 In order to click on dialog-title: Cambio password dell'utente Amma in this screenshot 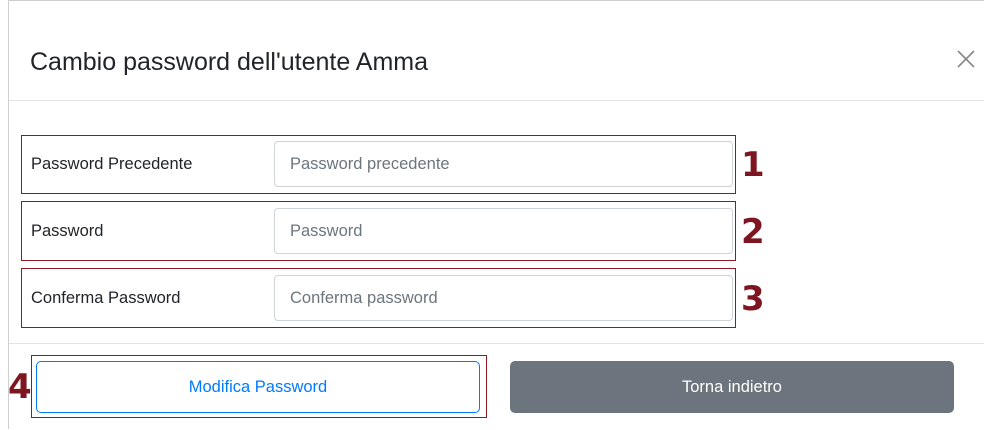, I will do `click(229, 62)`.